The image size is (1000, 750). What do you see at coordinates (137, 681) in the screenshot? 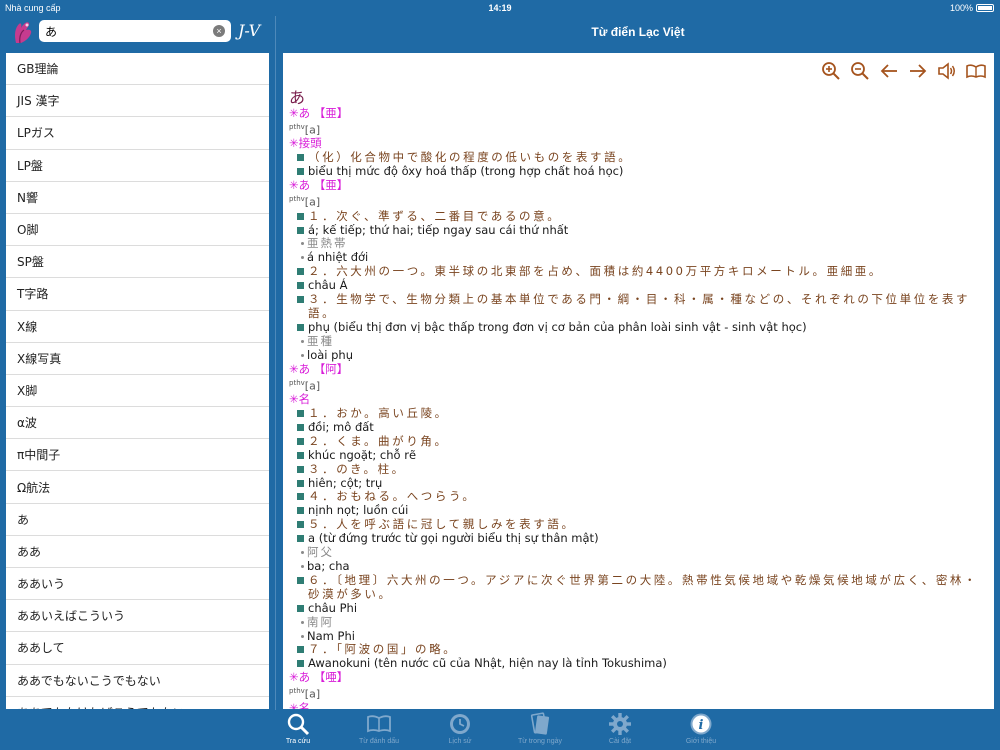
I see `list-item: ああでもないこうでもない` at bounding box center [137, 681].